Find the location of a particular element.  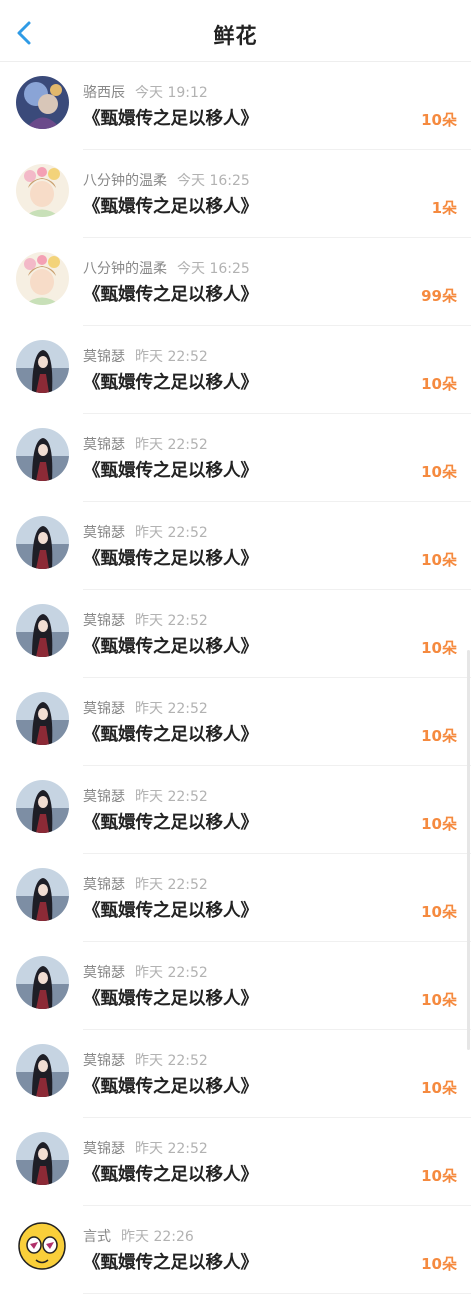

list-item: 骆西辰 今天 19:12 《甄嬛传之足以移人》 10朵 is located at coordinates (235, 106).